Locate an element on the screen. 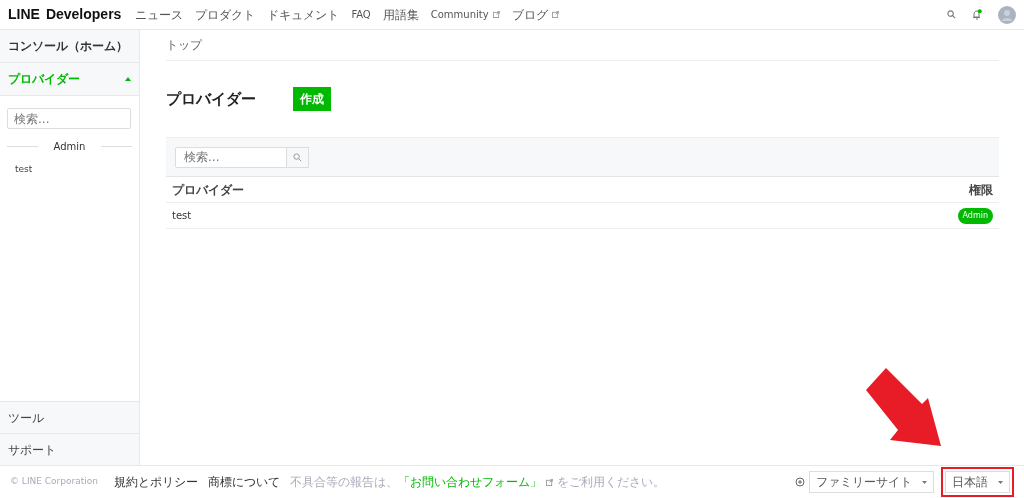 The image size is (1024, 498). column-header: 権限 is located at coordinates (981, 190).